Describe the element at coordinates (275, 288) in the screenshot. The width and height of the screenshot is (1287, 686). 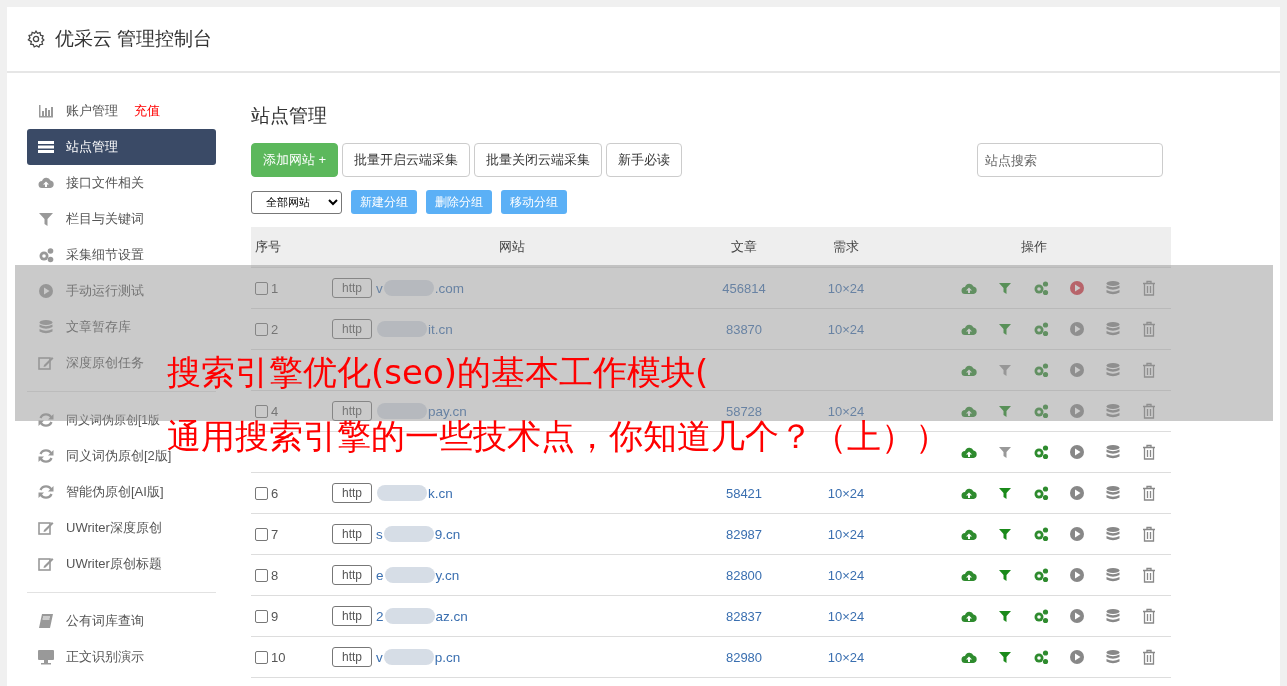
I see `row-number: 1` at that location.